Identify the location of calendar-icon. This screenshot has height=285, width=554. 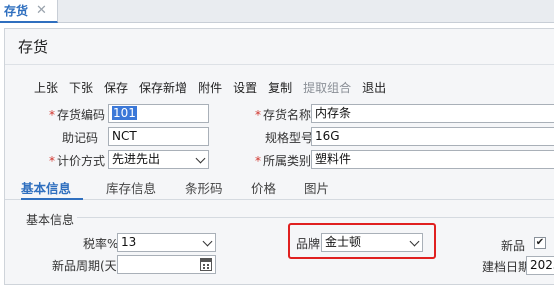
(206, 264).